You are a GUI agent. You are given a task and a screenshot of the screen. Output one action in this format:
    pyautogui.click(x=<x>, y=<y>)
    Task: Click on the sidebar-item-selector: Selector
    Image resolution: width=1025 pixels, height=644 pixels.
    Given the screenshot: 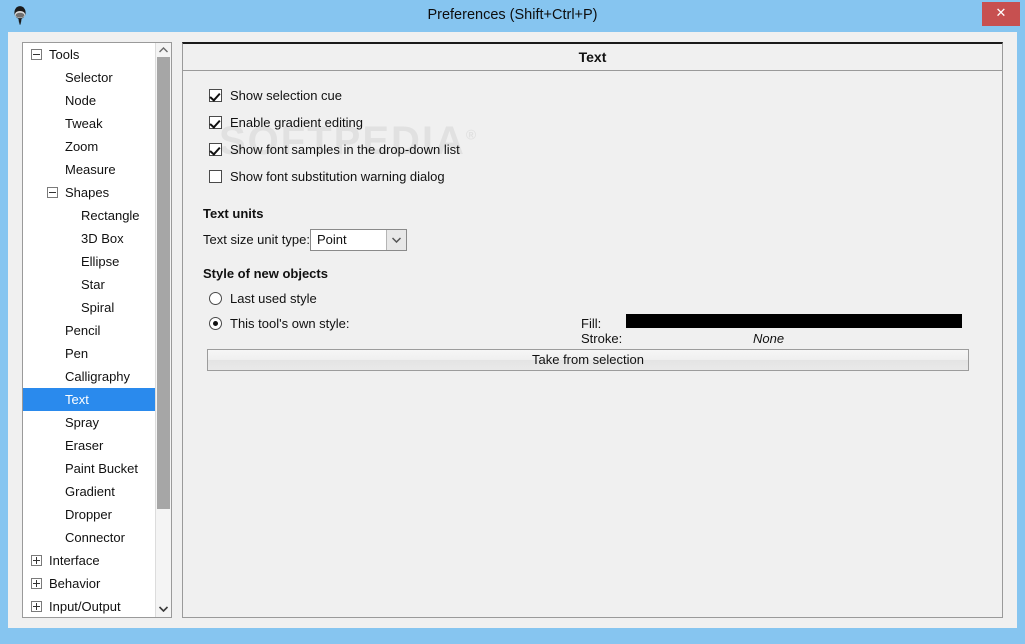 What is the action you would take?
    pyautogui.click(x=89, y=77)
    